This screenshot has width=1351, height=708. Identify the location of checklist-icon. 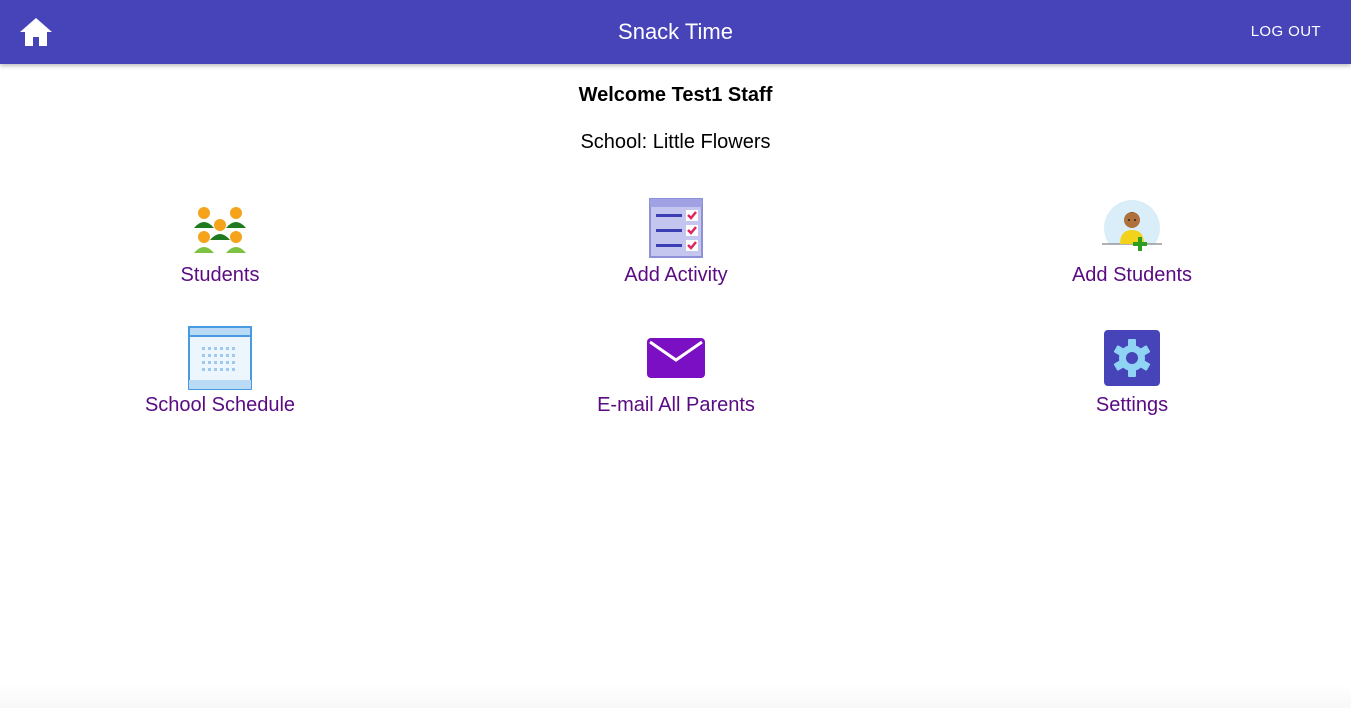
(676, 228).